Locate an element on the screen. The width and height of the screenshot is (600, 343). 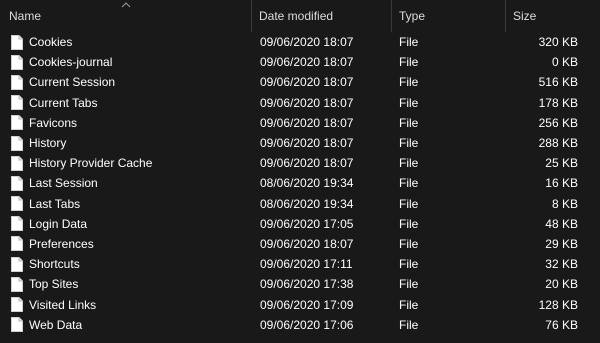
date-modified-column-header: Date modified is located at coordinates (322, 16).